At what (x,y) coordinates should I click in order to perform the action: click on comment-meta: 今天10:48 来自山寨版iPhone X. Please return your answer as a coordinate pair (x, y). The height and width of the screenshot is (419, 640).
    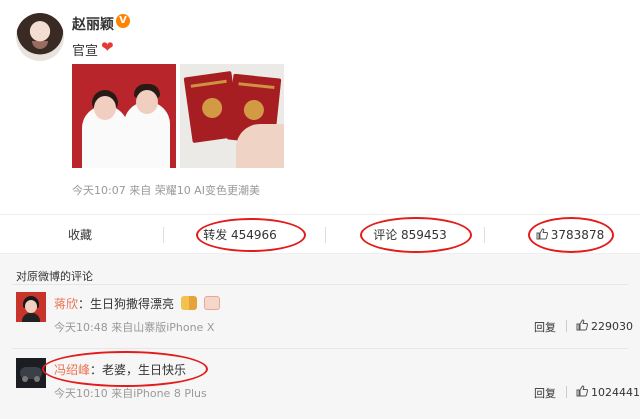
    Looking at the image, I should click on (134, 327).